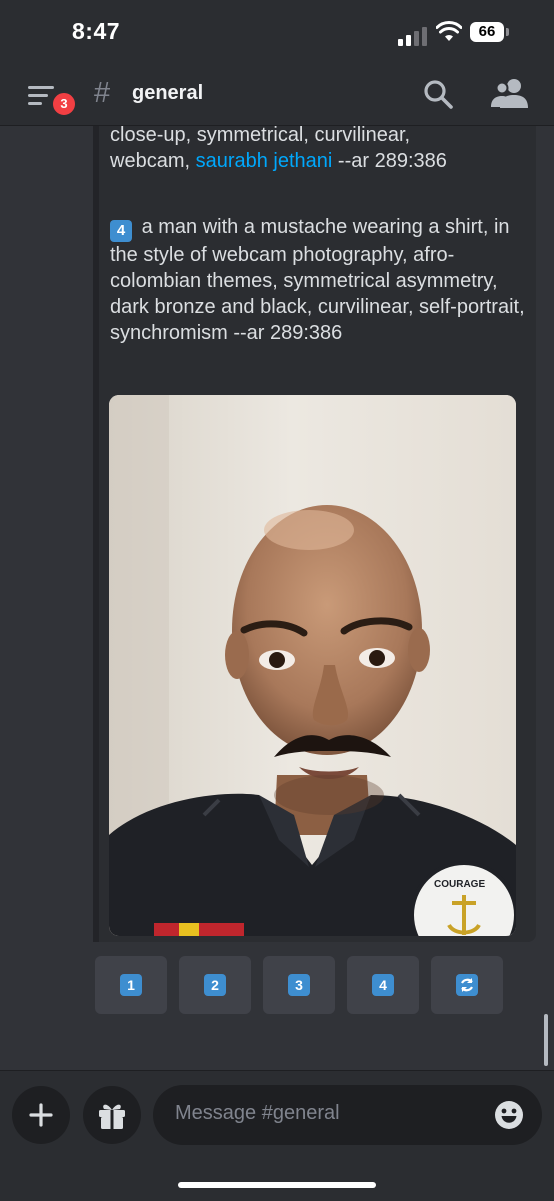 This screenshot has height=1201, width=554. I want to click on hash-icon: #, so click(102, 93).